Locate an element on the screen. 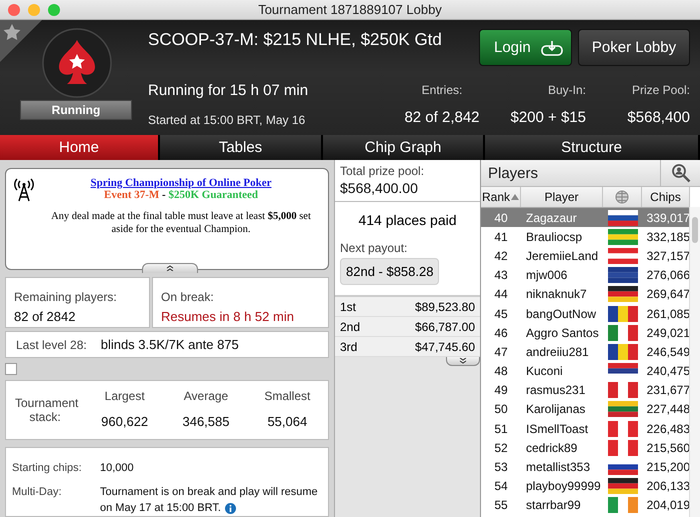  stack-value: 960,622 is located at coordinates (124, 421).